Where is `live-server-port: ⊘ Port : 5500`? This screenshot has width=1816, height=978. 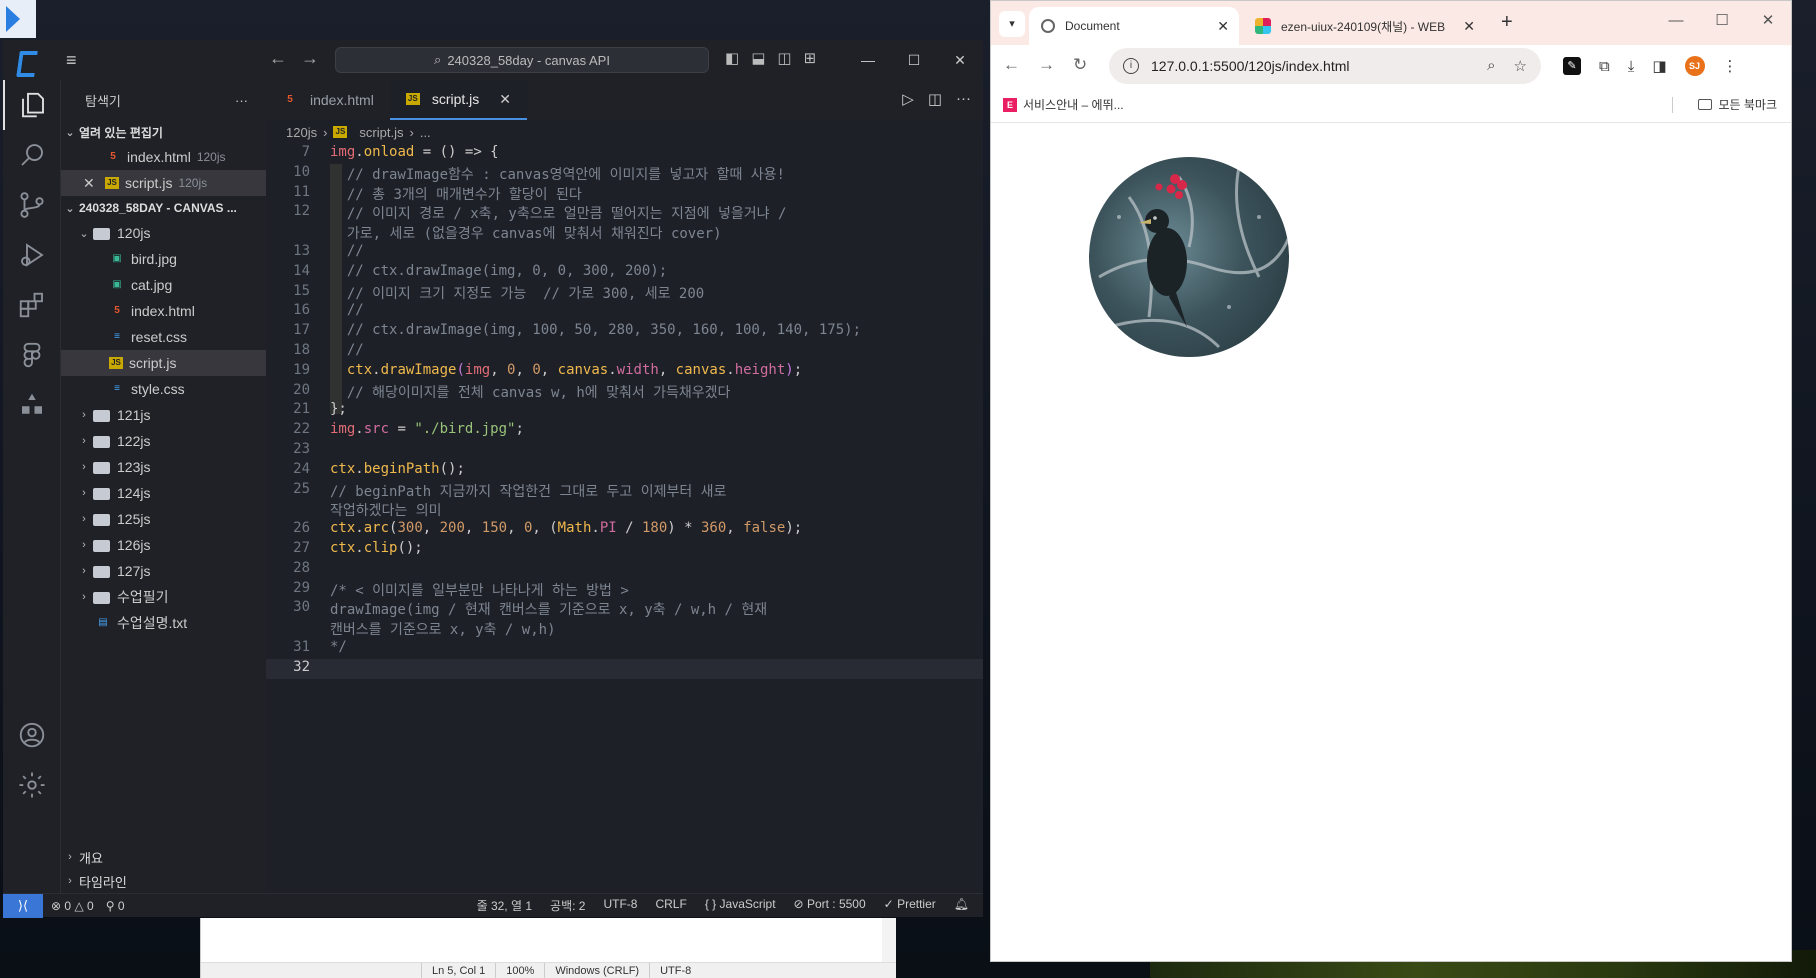
live-server-port: ⊘ Port : 5500 is located at coordinates (830, 905).